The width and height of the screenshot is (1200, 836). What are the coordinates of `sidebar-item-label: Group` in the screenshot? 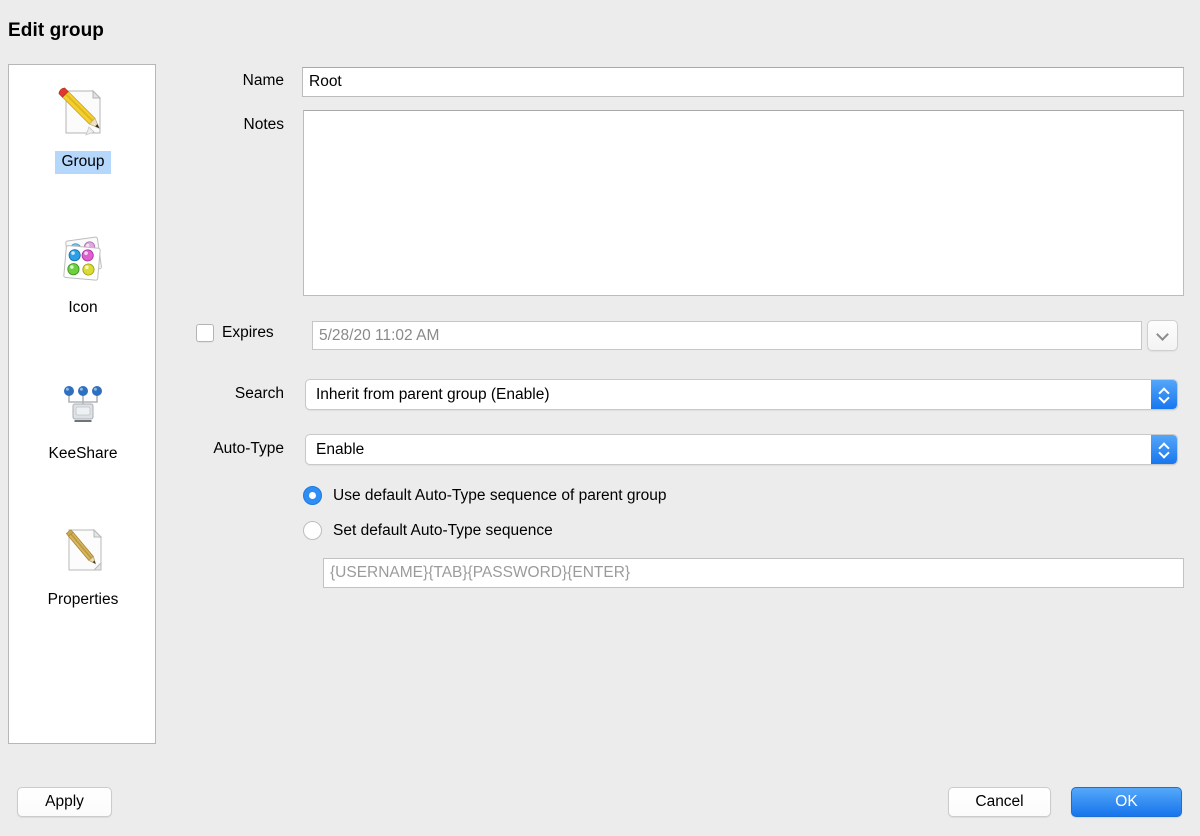 It's located at (83, 162).